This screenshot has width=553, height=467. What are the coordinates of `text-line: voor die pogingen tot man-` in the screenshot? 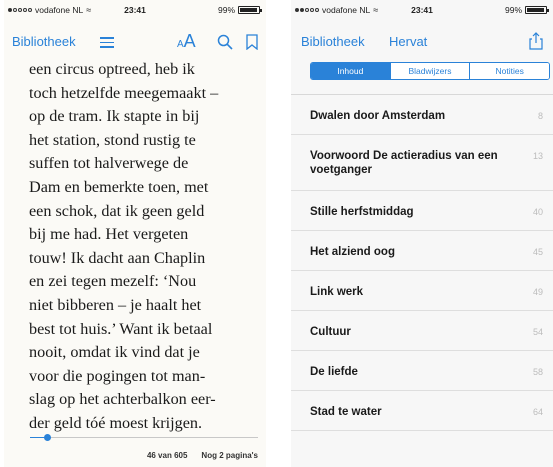 It's located at (117, 375).